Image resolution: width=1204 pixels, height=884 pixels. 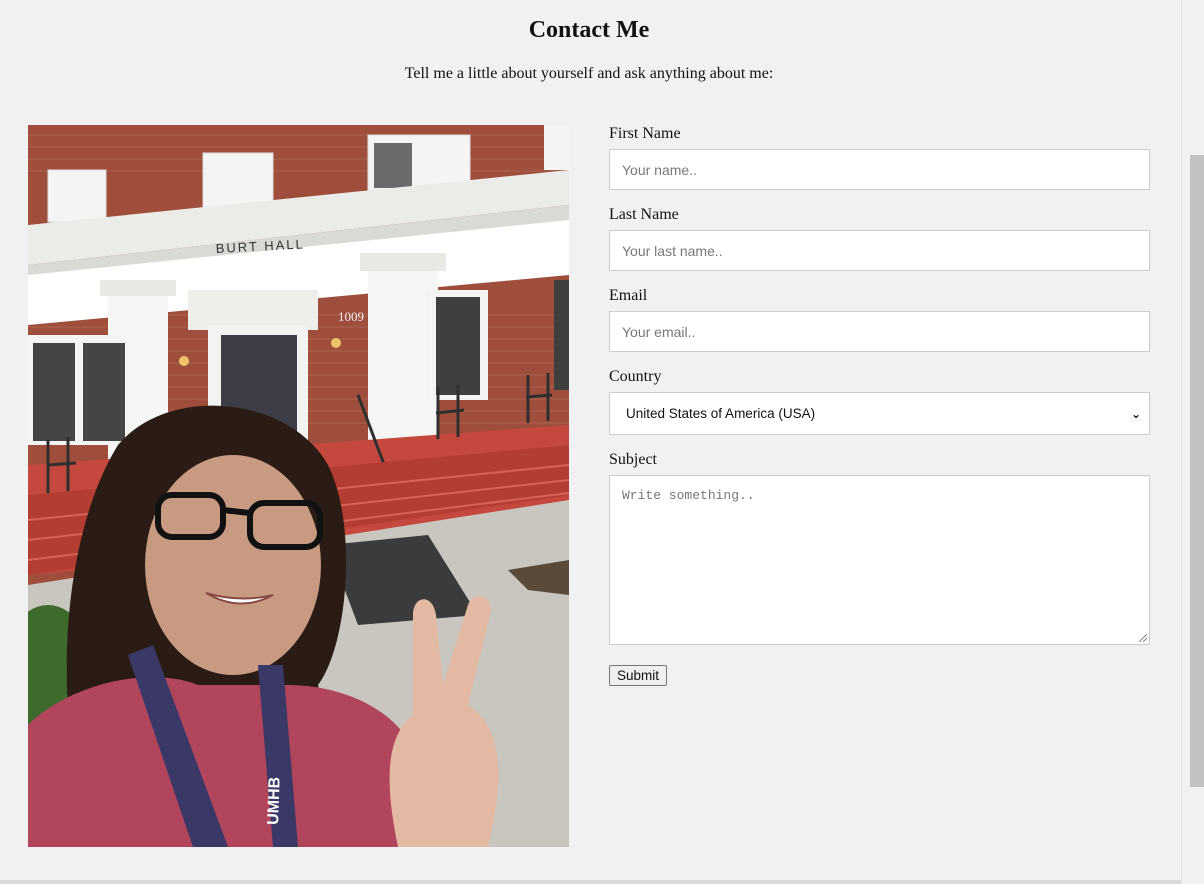 I want to click on email-placeholder: Your email.., so click(x=659, y=331).